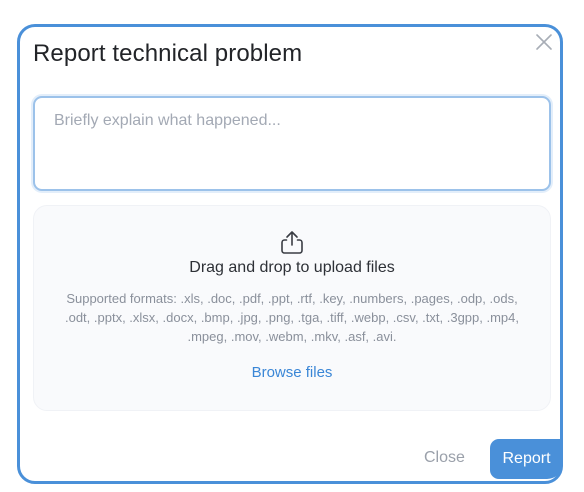 The image size is (584, 492). Describe the element at coordinates (292, 242) in the screenshot. I see `upload-icon` at that location.